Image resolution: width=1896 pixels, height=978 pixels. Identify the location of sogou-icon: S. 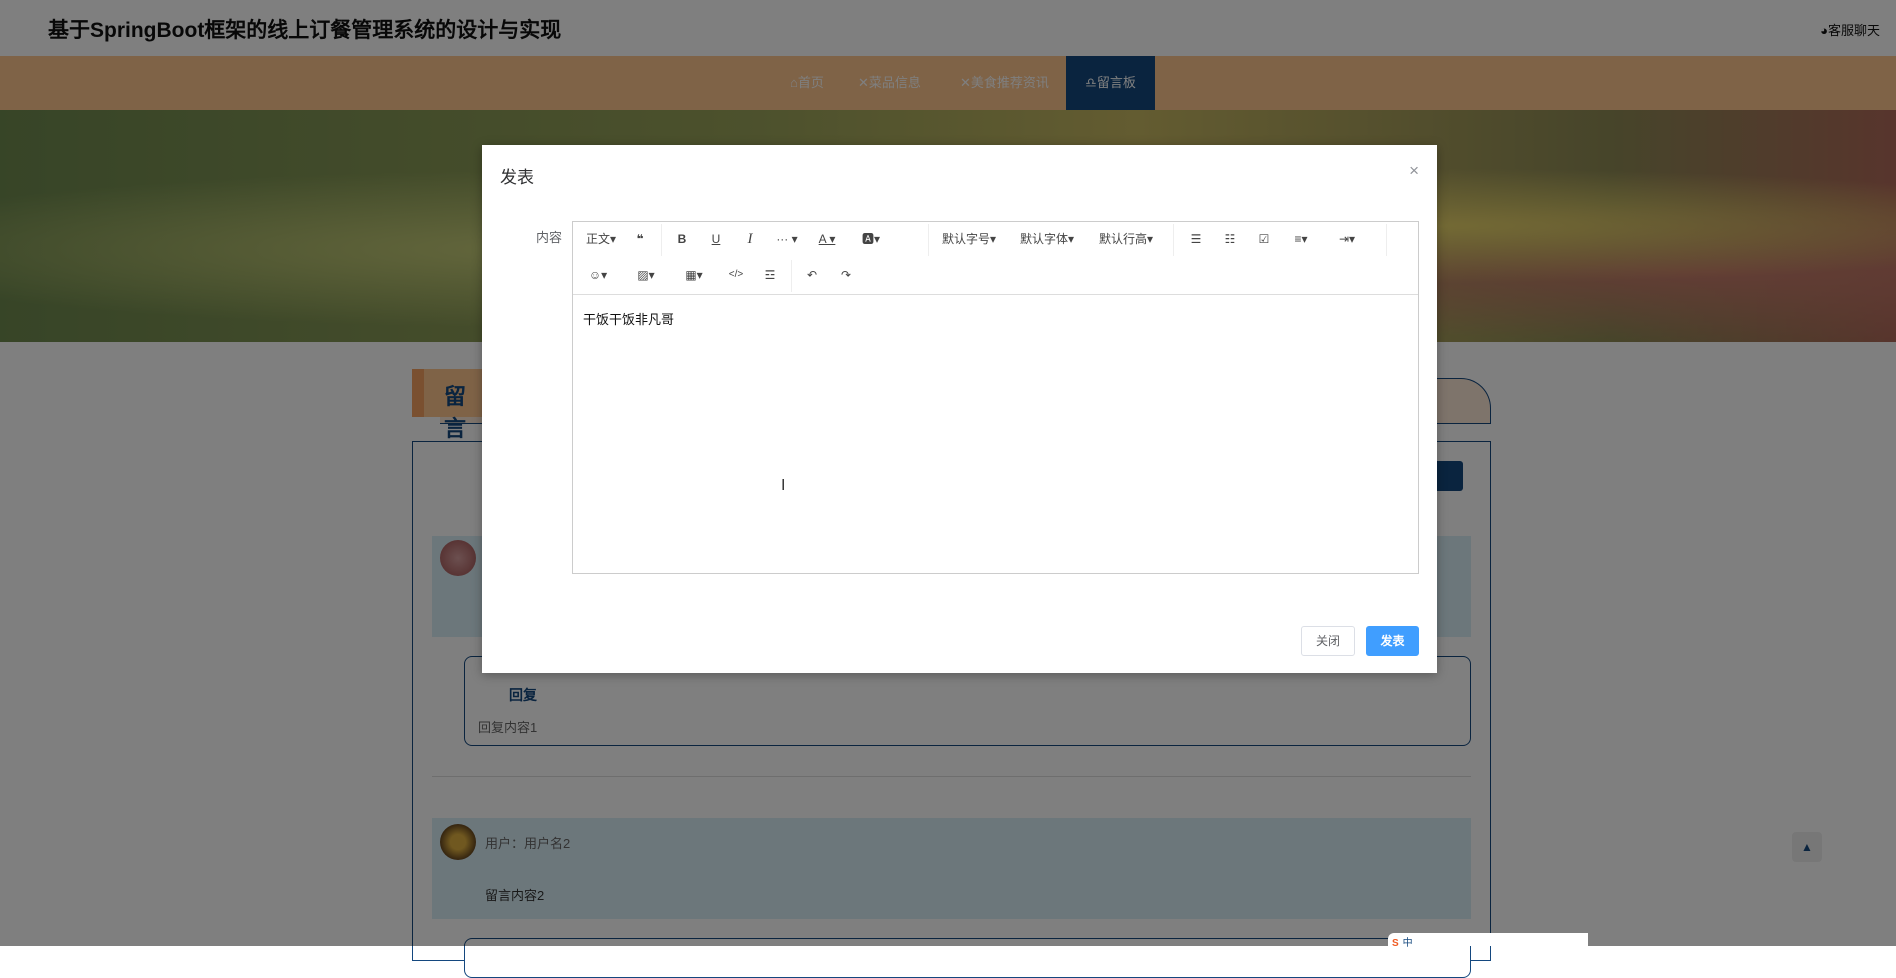
(1395, 943).